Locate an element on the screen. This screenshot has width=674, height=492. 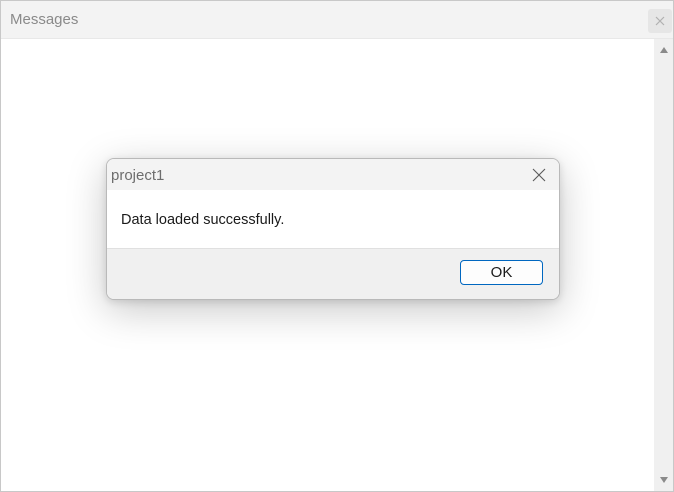
dialog-close-button is located at coordinates (539, 175).